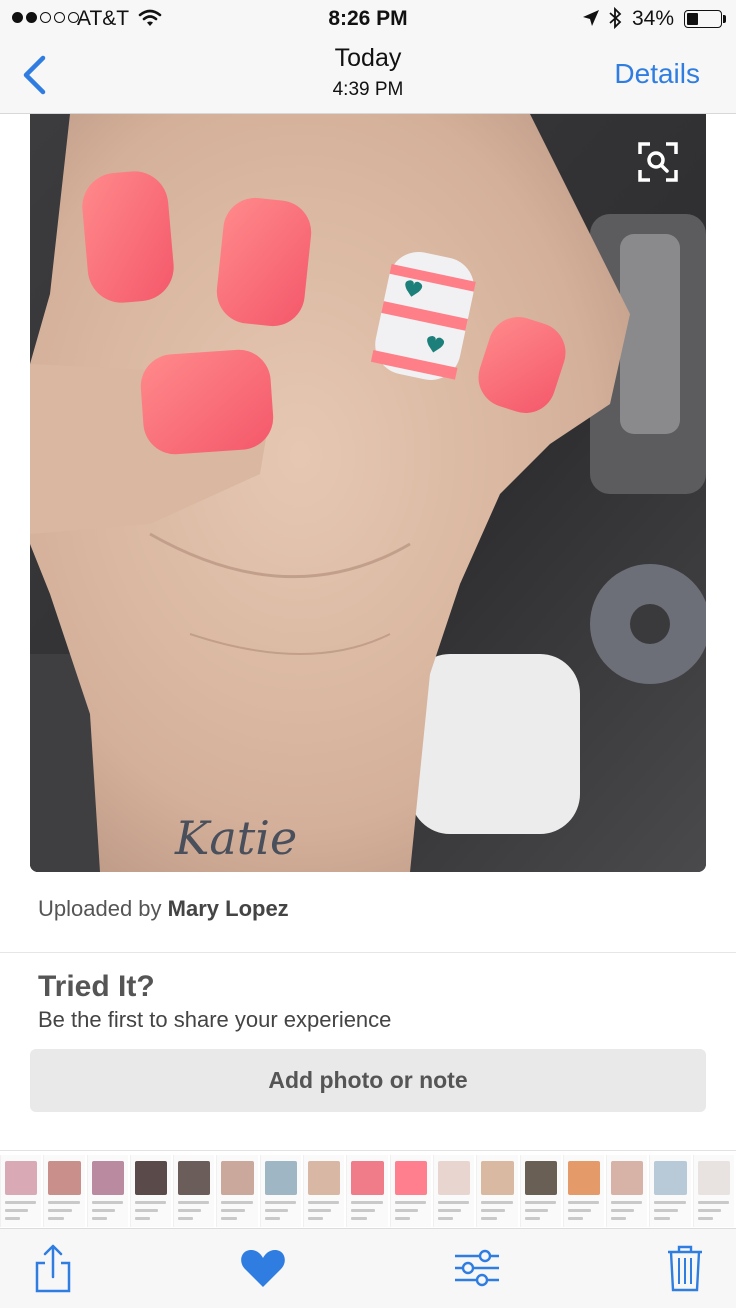 Image resolution: width=736 pixels, height=1308 pixels. I want to click on uploader-line: Uploaded by Mary Lopez, so click(163, 909).